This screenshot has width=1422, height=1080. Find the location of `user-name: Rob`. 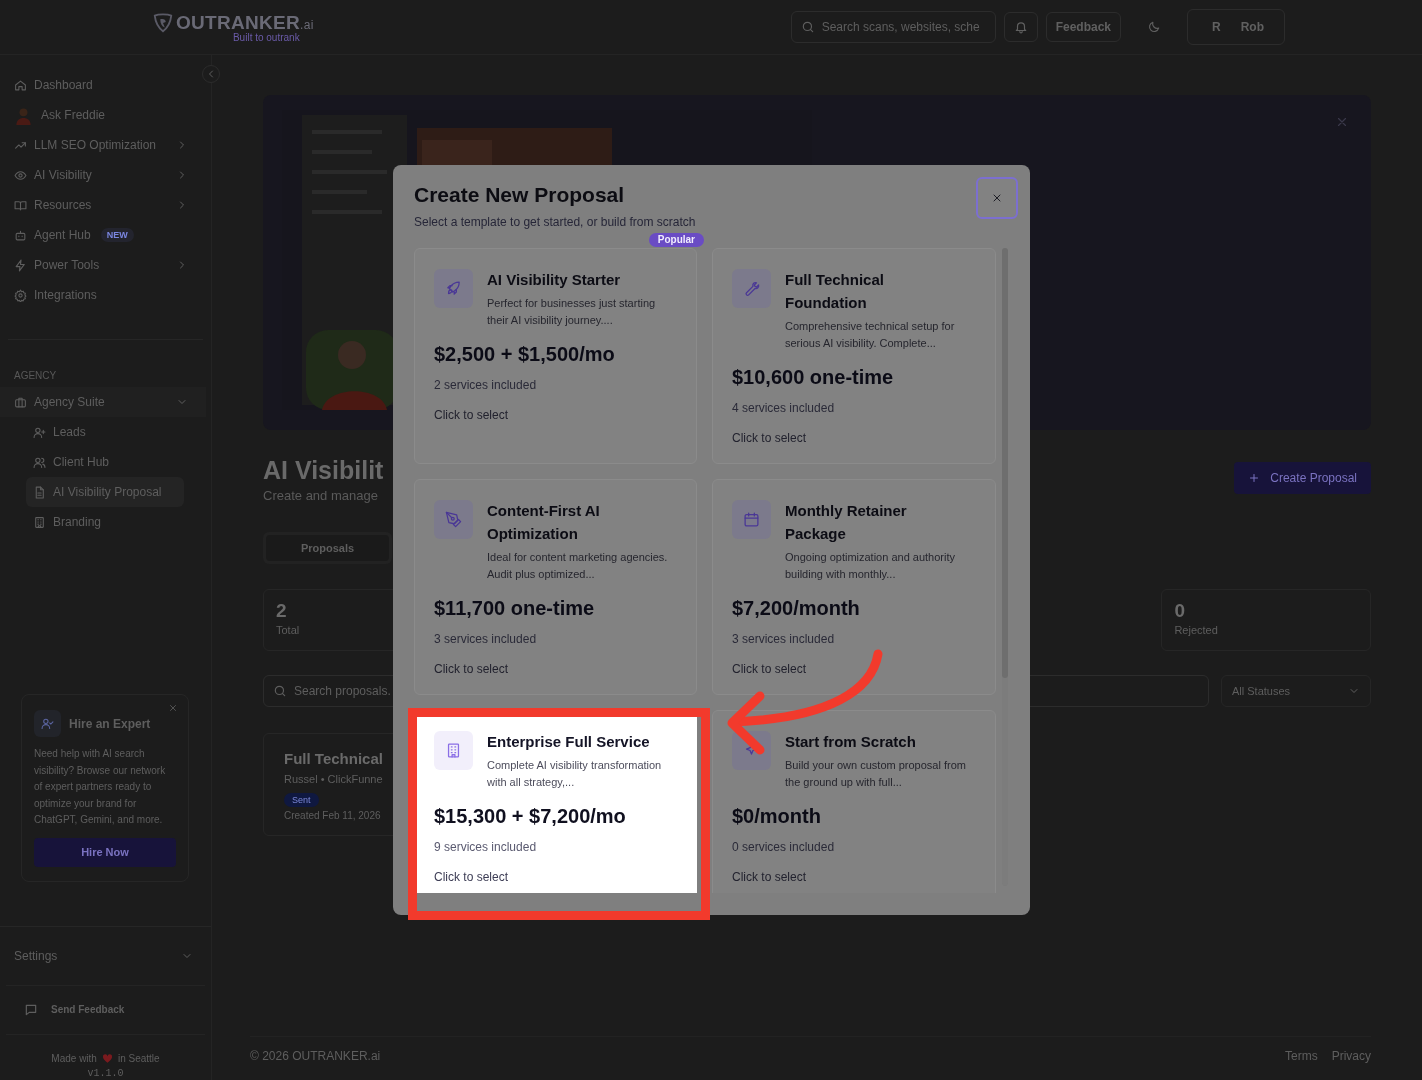

user-name: Rob is located at coordinates (1252, 27).